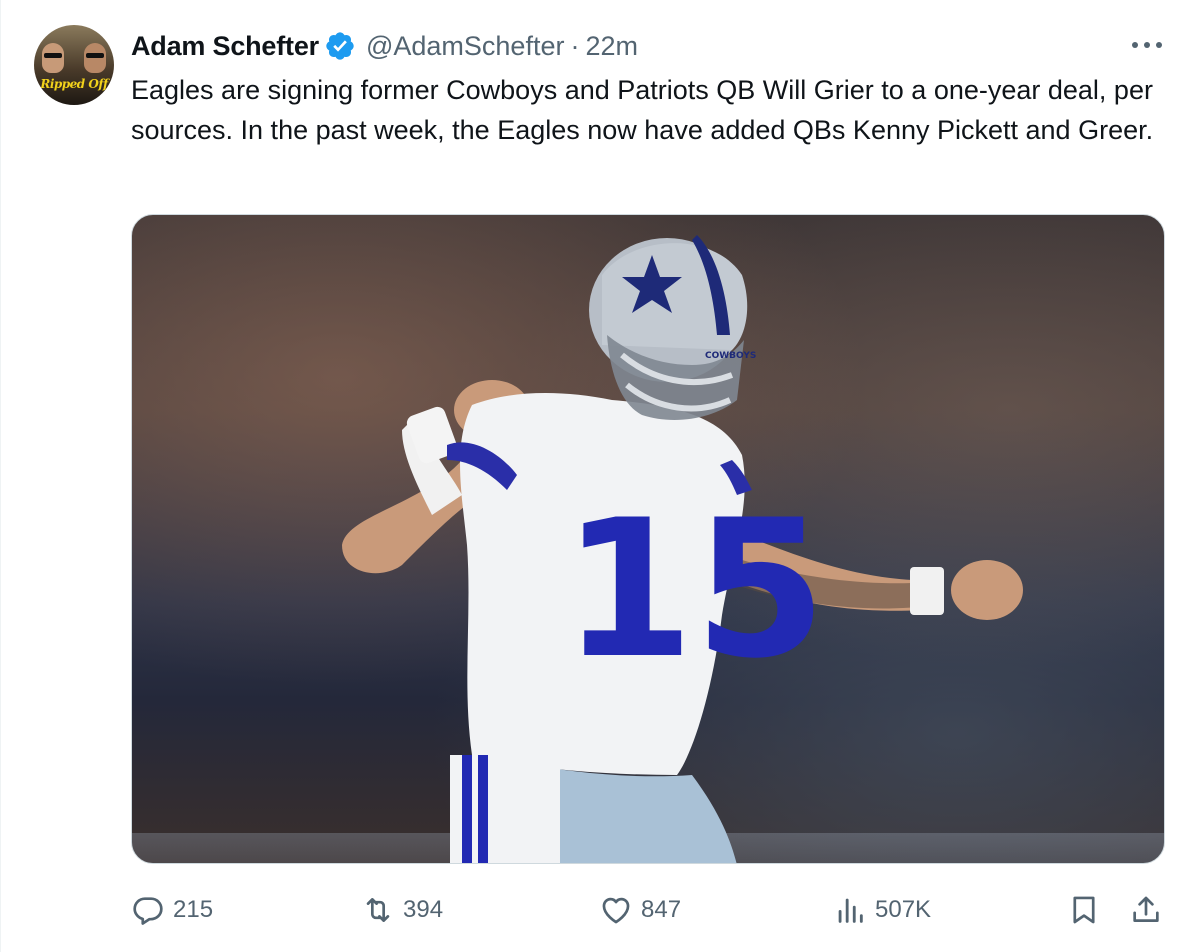 Image resolution: width=1196 pixels, height=952 pixels. I want to click on tweet-timestamp: 22m, so click(611, 46).